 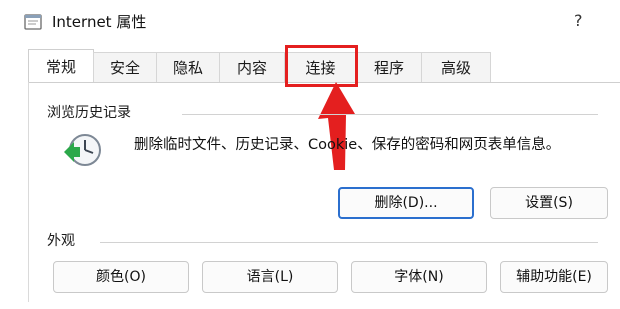 What do you see at coordinates (33, 22) in the screenshot?
I see `internet-options-icon` at bounding box center [33, 22].